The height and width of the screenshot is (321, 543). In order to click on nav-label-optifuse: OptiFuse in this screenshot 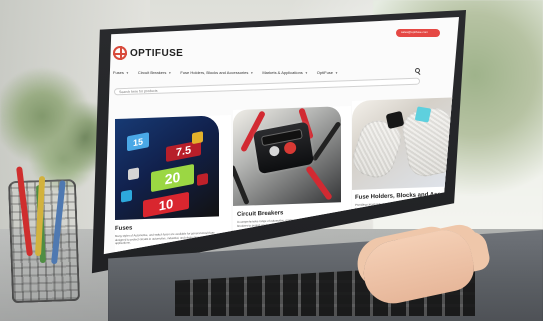, I will do `click(325, 72)`.